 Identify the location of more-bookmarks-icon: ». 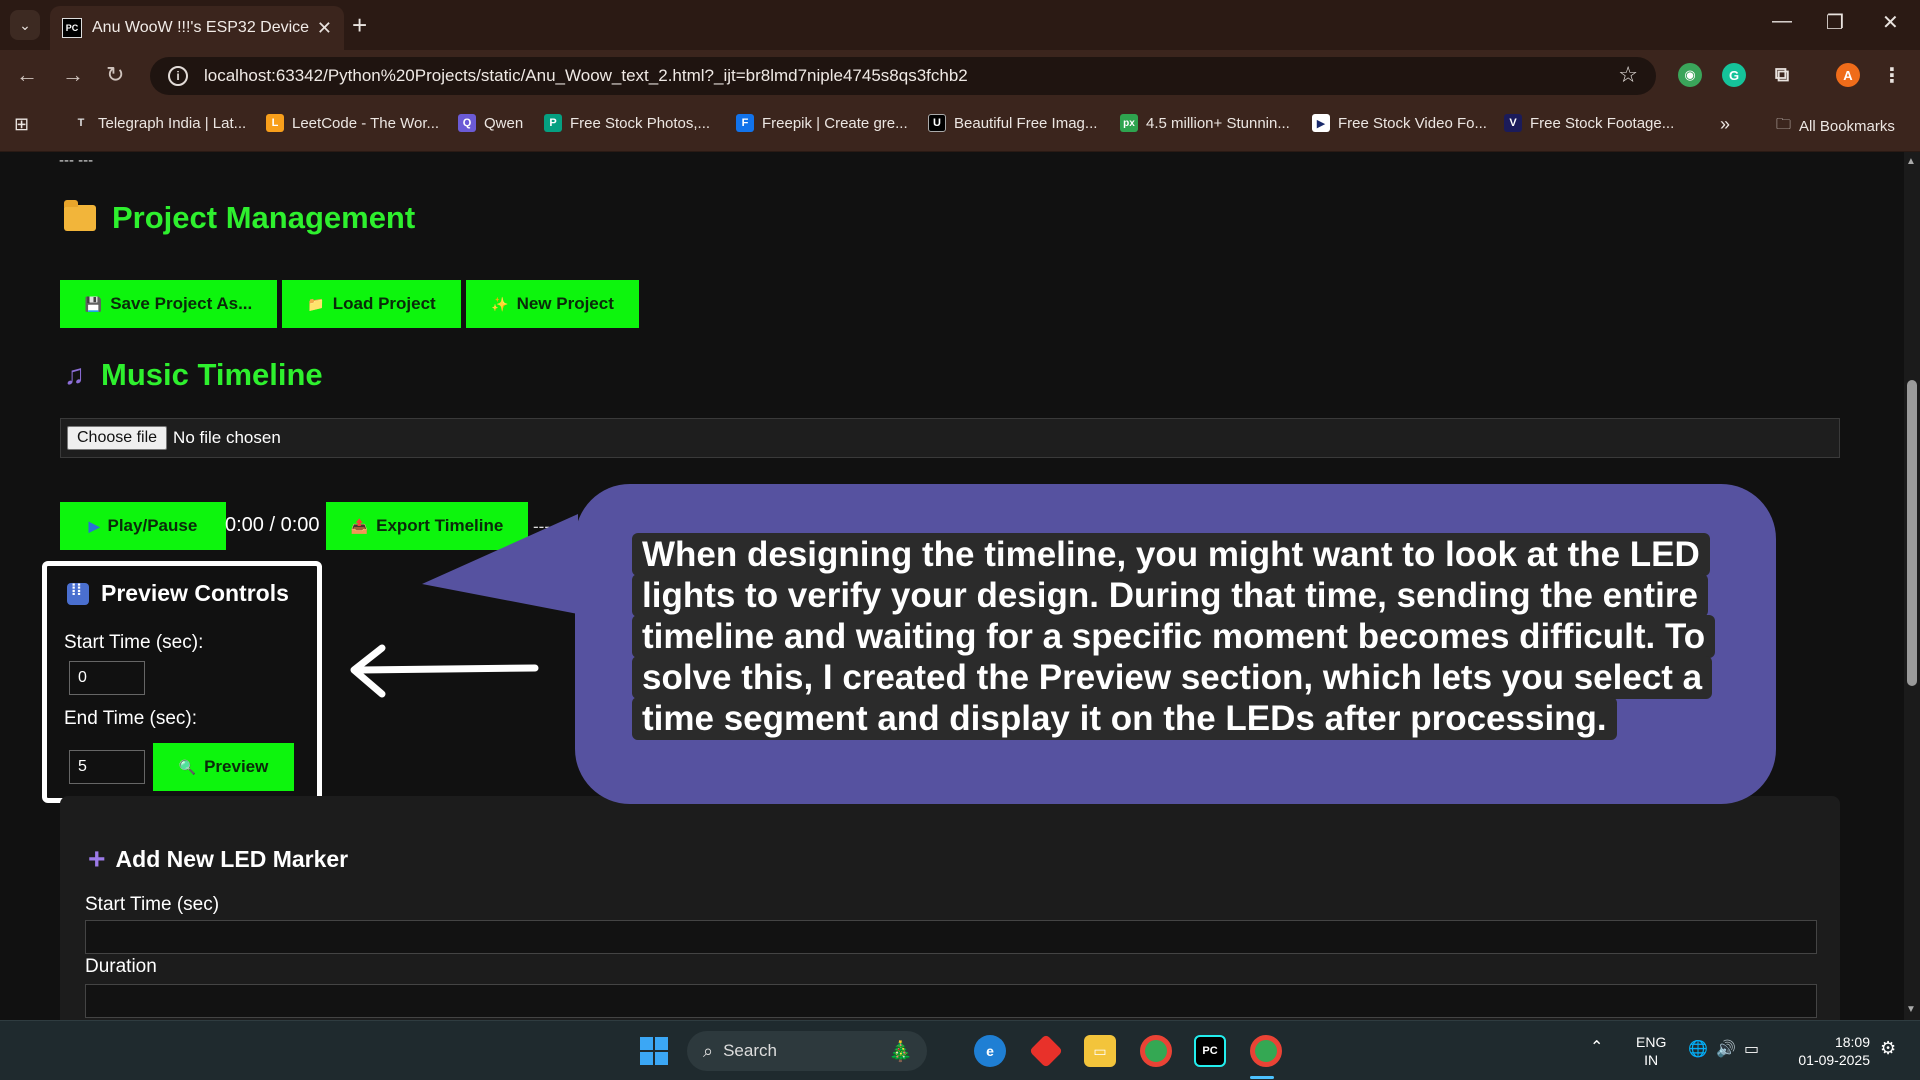
(1725, 124).